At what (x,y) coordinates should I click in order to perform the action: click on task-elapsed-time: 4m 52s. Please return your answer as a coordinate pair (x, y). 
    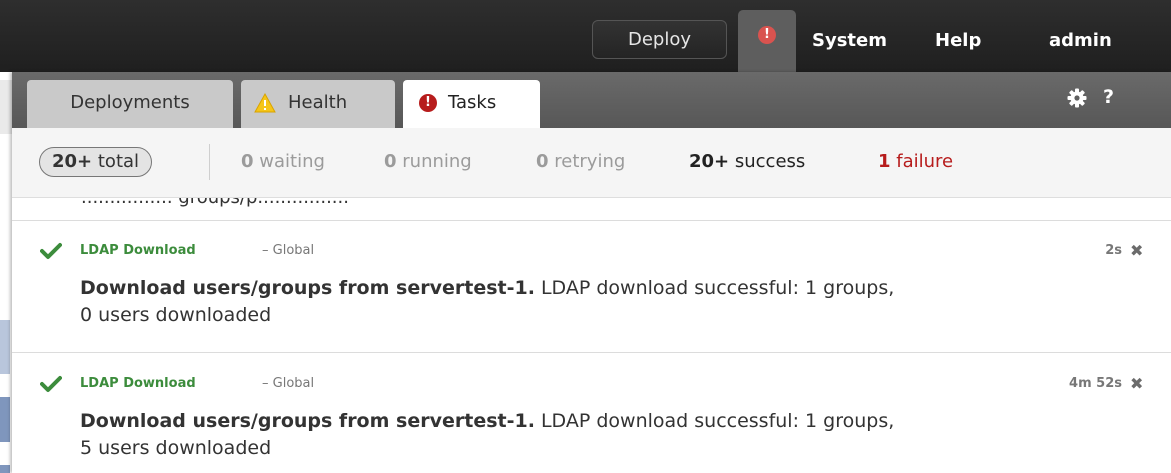
    Looking at the image, I should click on (1095, 383).